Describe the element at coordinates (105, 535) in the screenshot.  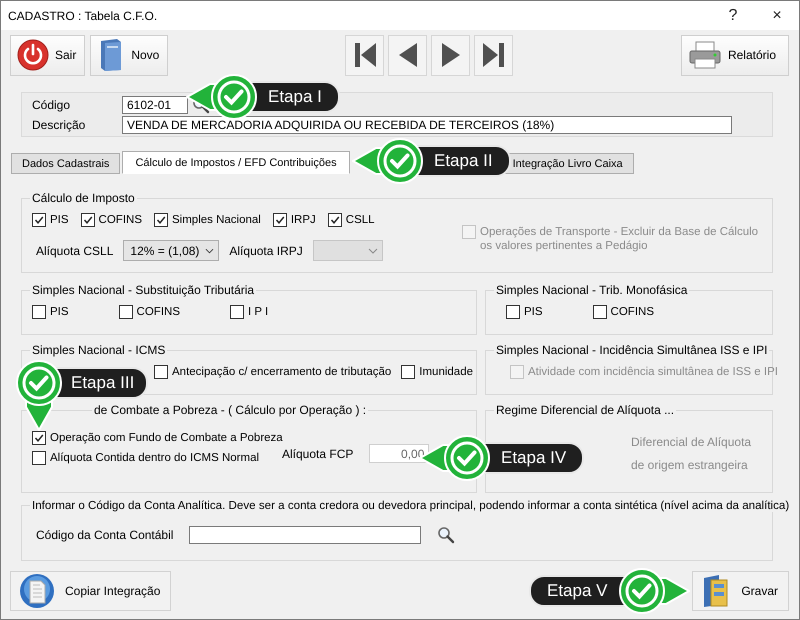
I see `field-label: Código da Conta Contábil` at that location.